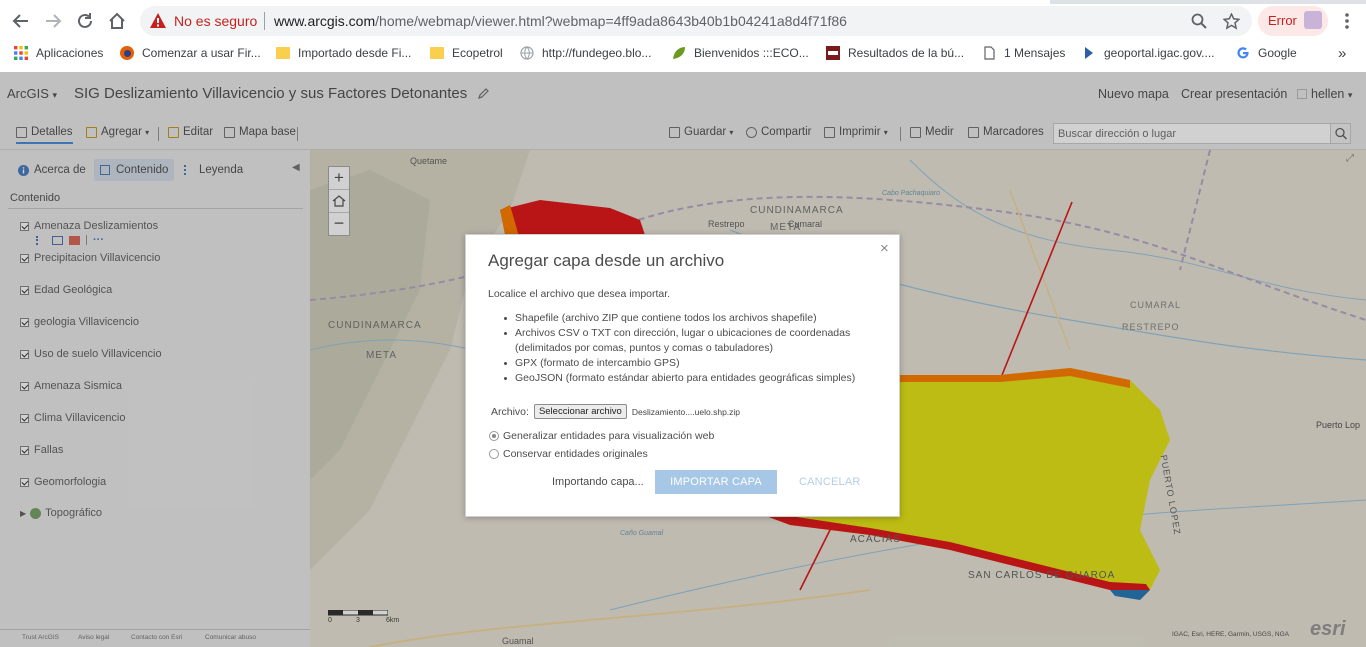 This screenshot has width=1366, height=647. I want to click on reload-icon, so click(85, 20).